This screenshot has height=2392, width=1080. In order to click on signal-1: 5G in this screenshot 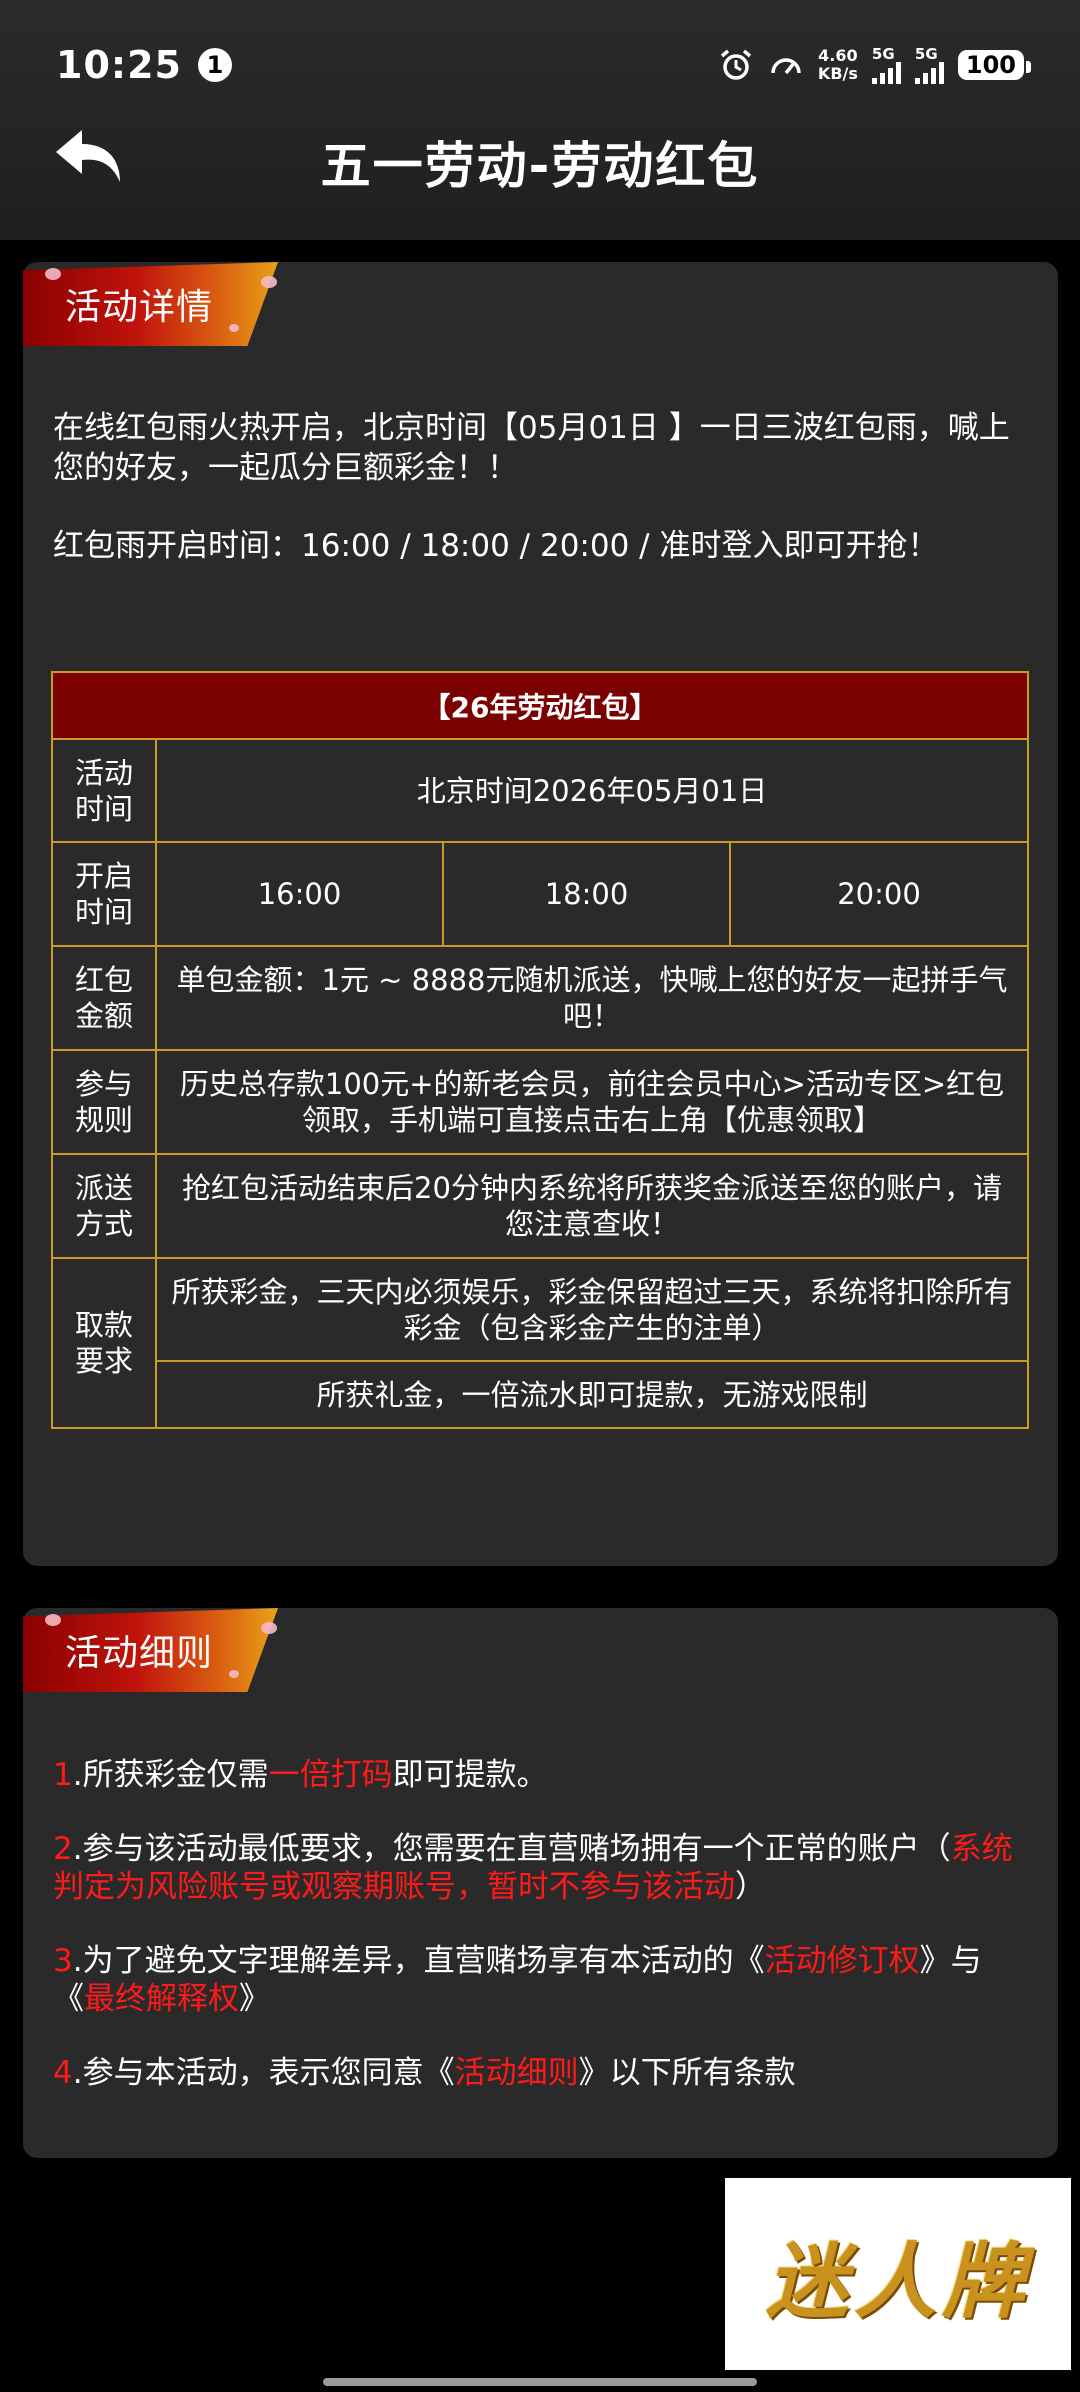, I will do `click(886, 64)`.